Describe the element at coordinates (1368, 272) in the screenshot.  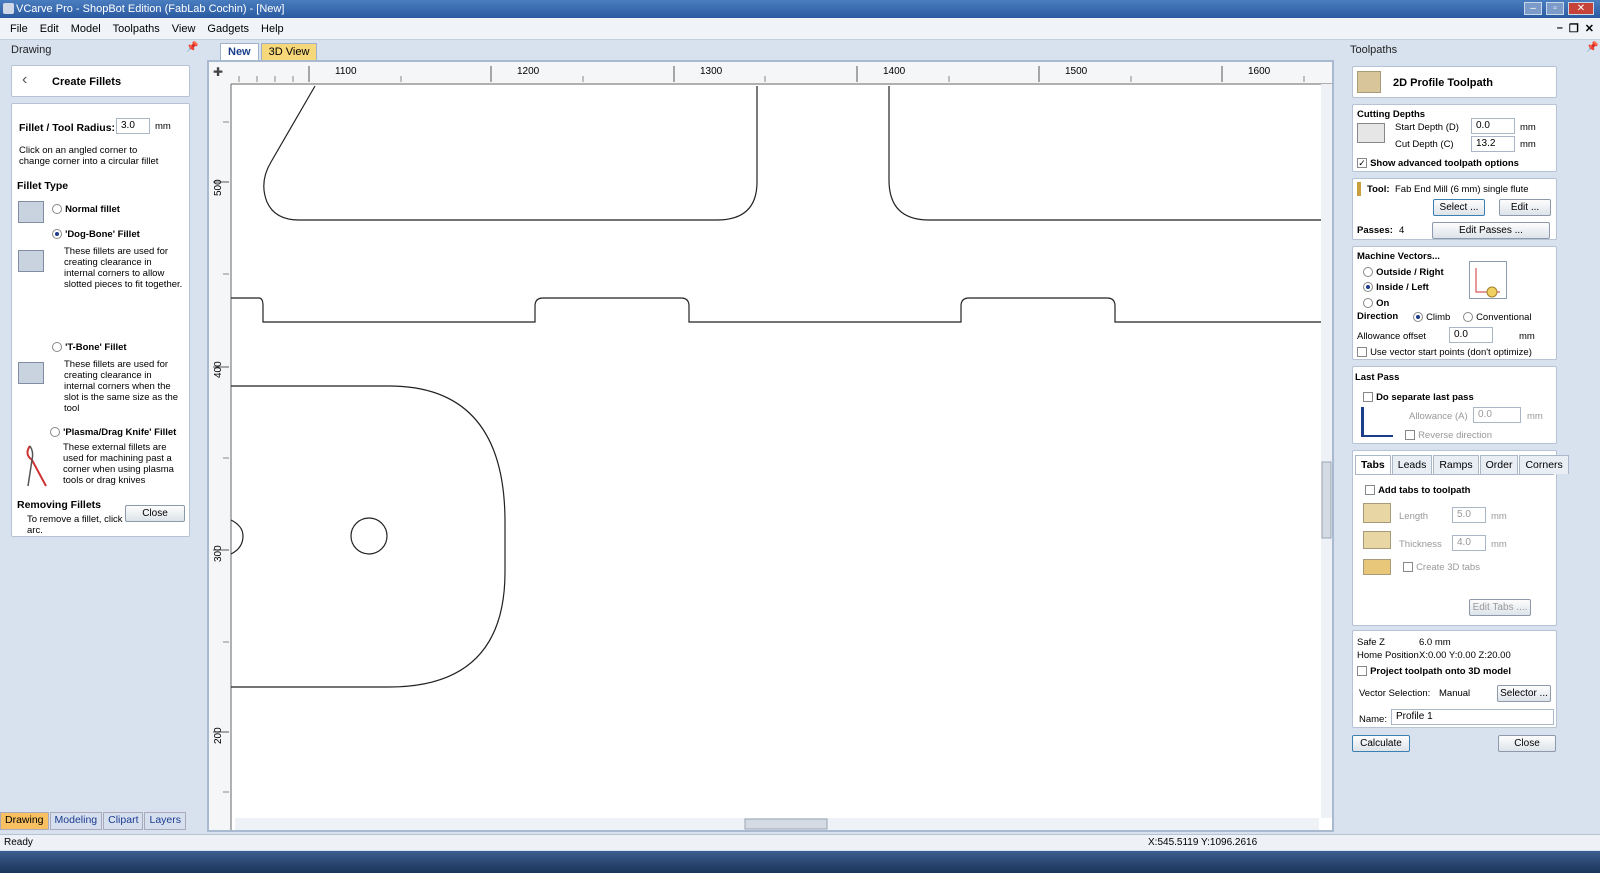
I see `mv-outside-radio` at that location.